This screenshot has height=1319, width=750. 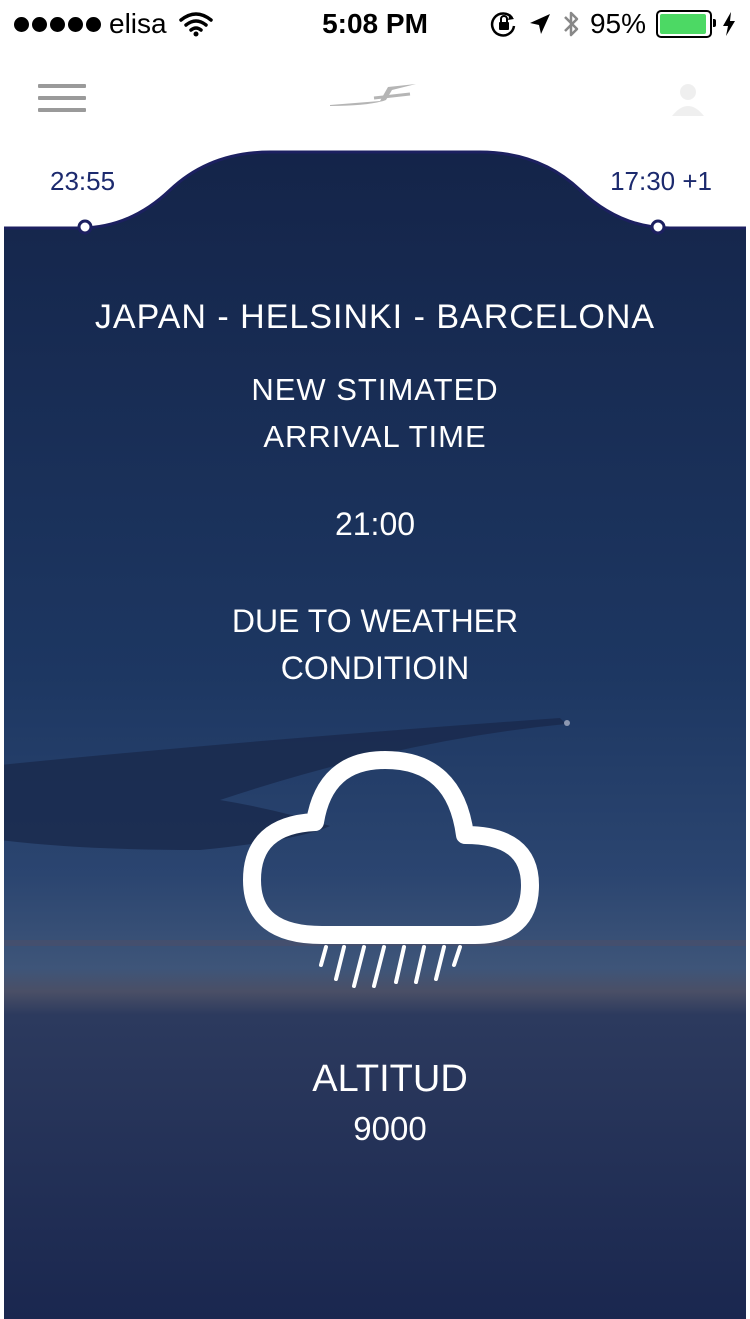 What do you see at coordinates (683, 24) in the screenshot?
I see `battery-level-fill` at bounding box center [683, 24].